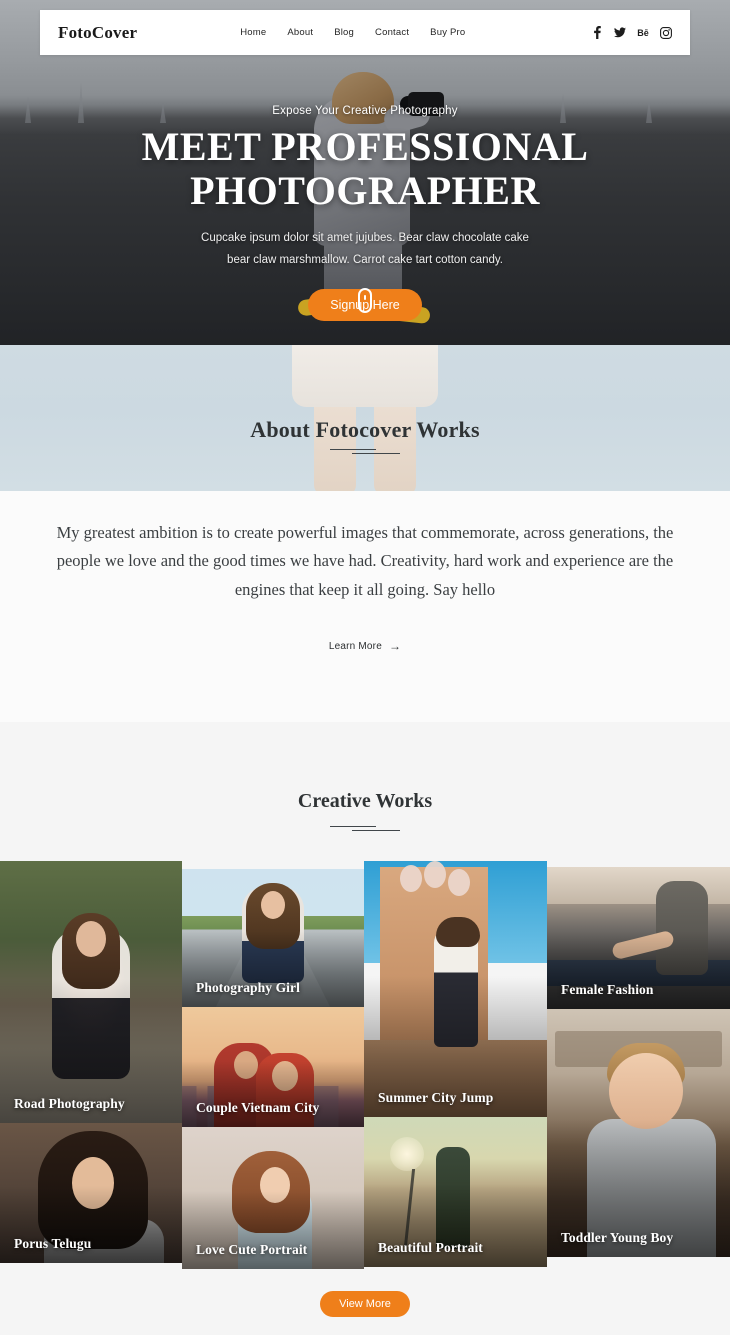 The width and height of the screenshot is (730, 1335). Describe the element at coordinates (365, 829) in the screenshot. I see `works-heading-divider` at that location.